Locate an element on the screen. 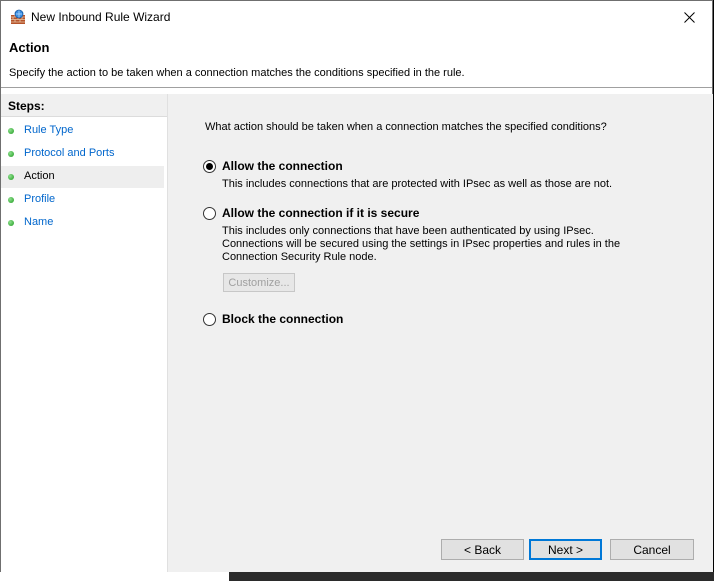  close-button is located at coordinates (689, 17).